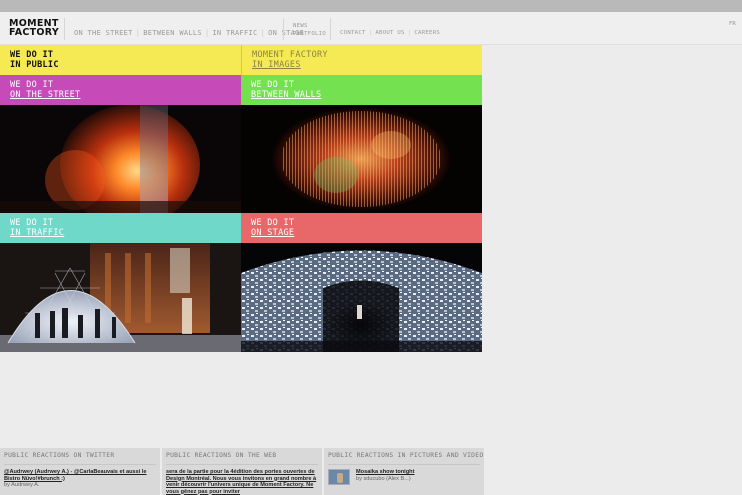 Image resolution: width=742 pixels, height=495 pixels. Describe the element at coordinates (34, 64) in the screenshot. I see `tile-line-2: IN PUBLIC` at that location.